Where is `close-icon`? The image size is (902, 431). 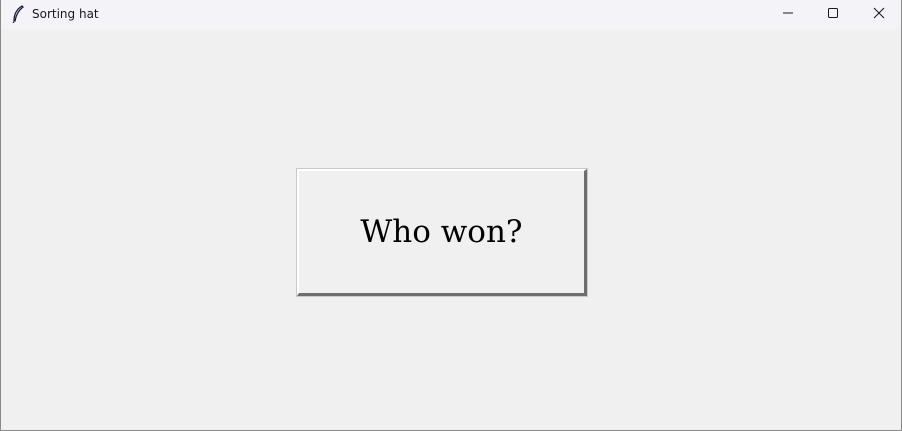
close-icon is located at coordinates (879, 15).